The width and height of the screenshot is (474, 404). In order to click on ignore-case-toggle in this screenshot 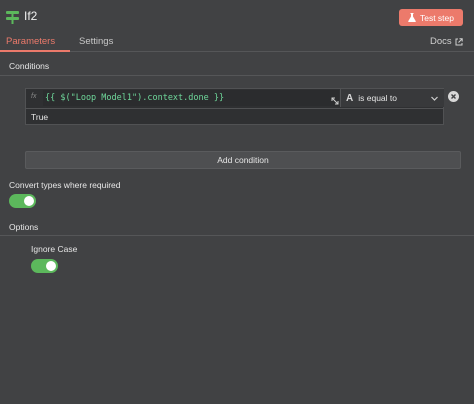, I will do `click(44, 266)`.